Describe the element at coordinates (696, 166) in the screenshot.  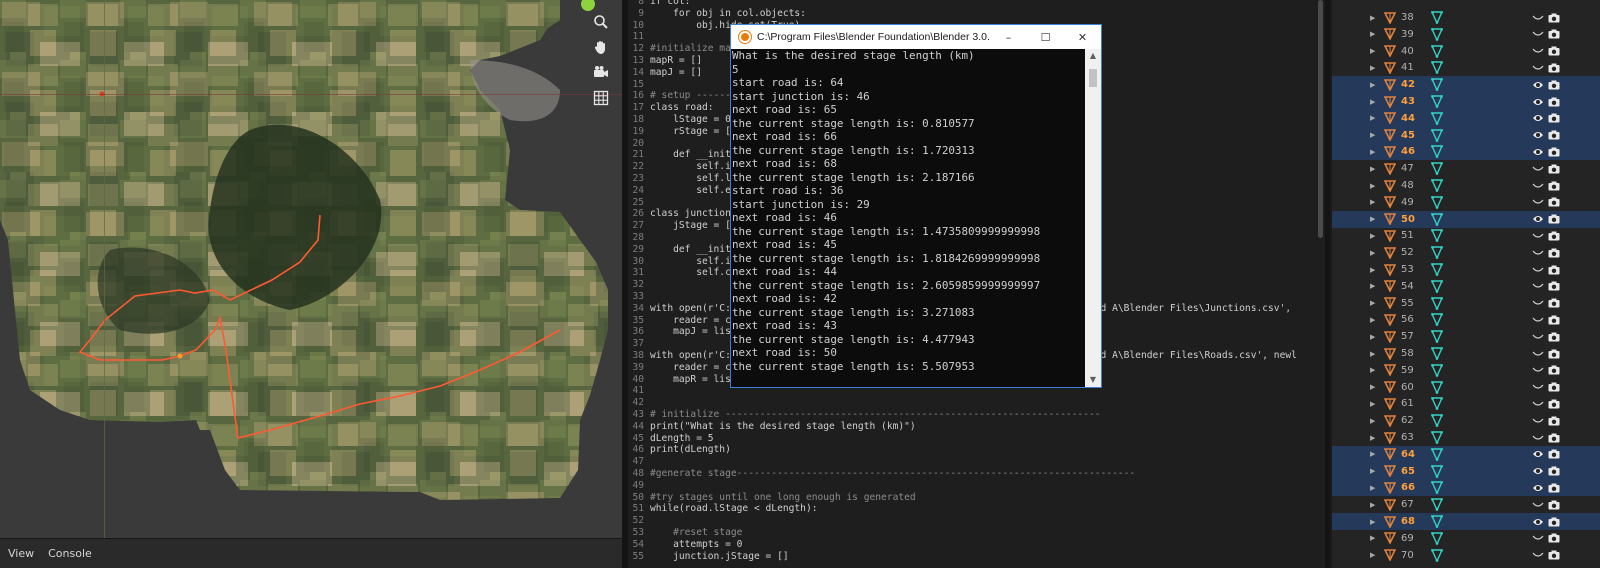
I see `code-text: self.ind` at that location.